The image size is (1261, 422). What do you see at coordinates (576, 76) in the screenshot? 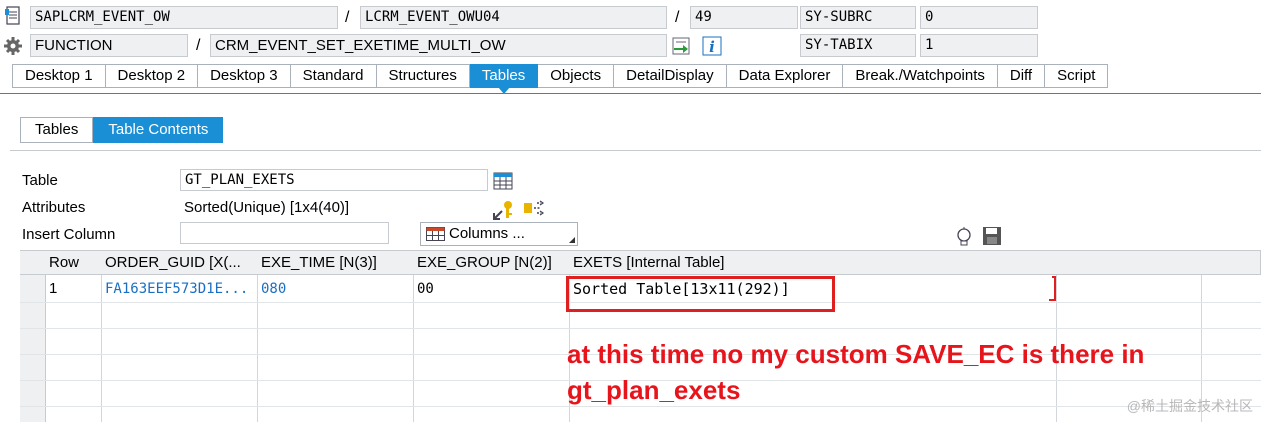
I see `tab-objects: Objects` at bounding box center [576, 76].